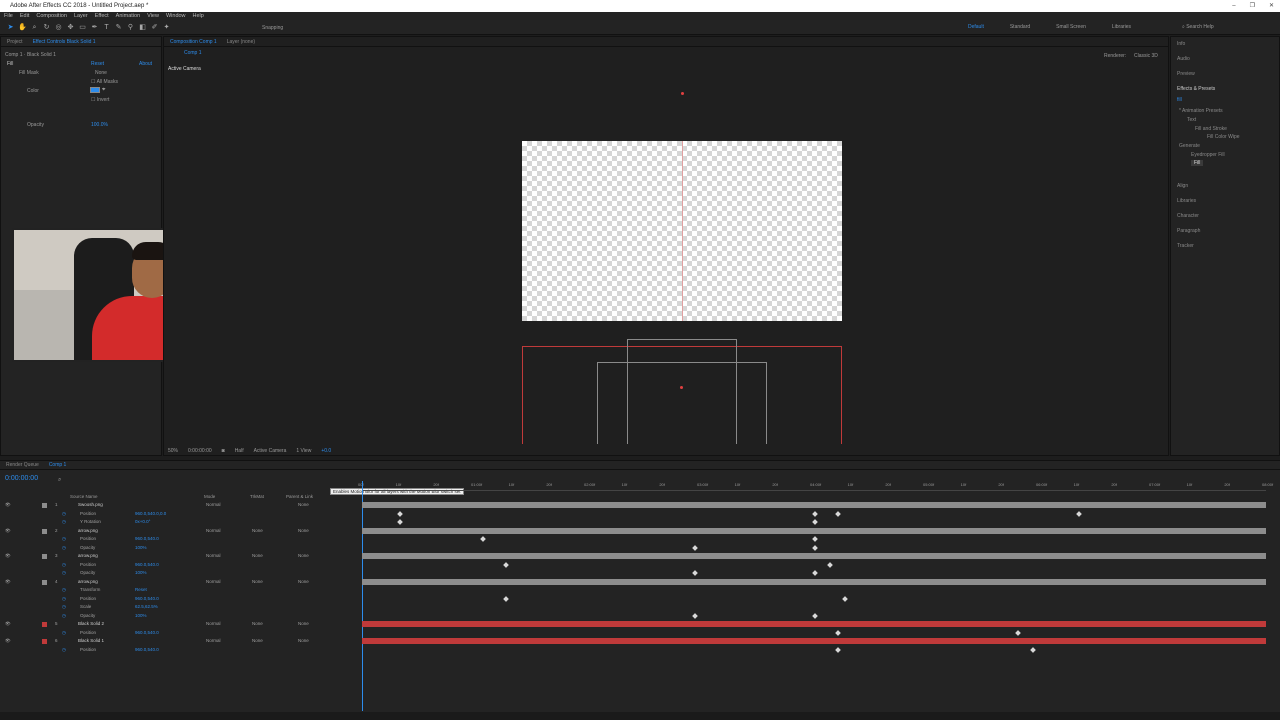 The width and height of the screenshot is (1280, 720). I want to click on tree-eyedropper-fill: Eyedropper Fill, so click(1208, 155).